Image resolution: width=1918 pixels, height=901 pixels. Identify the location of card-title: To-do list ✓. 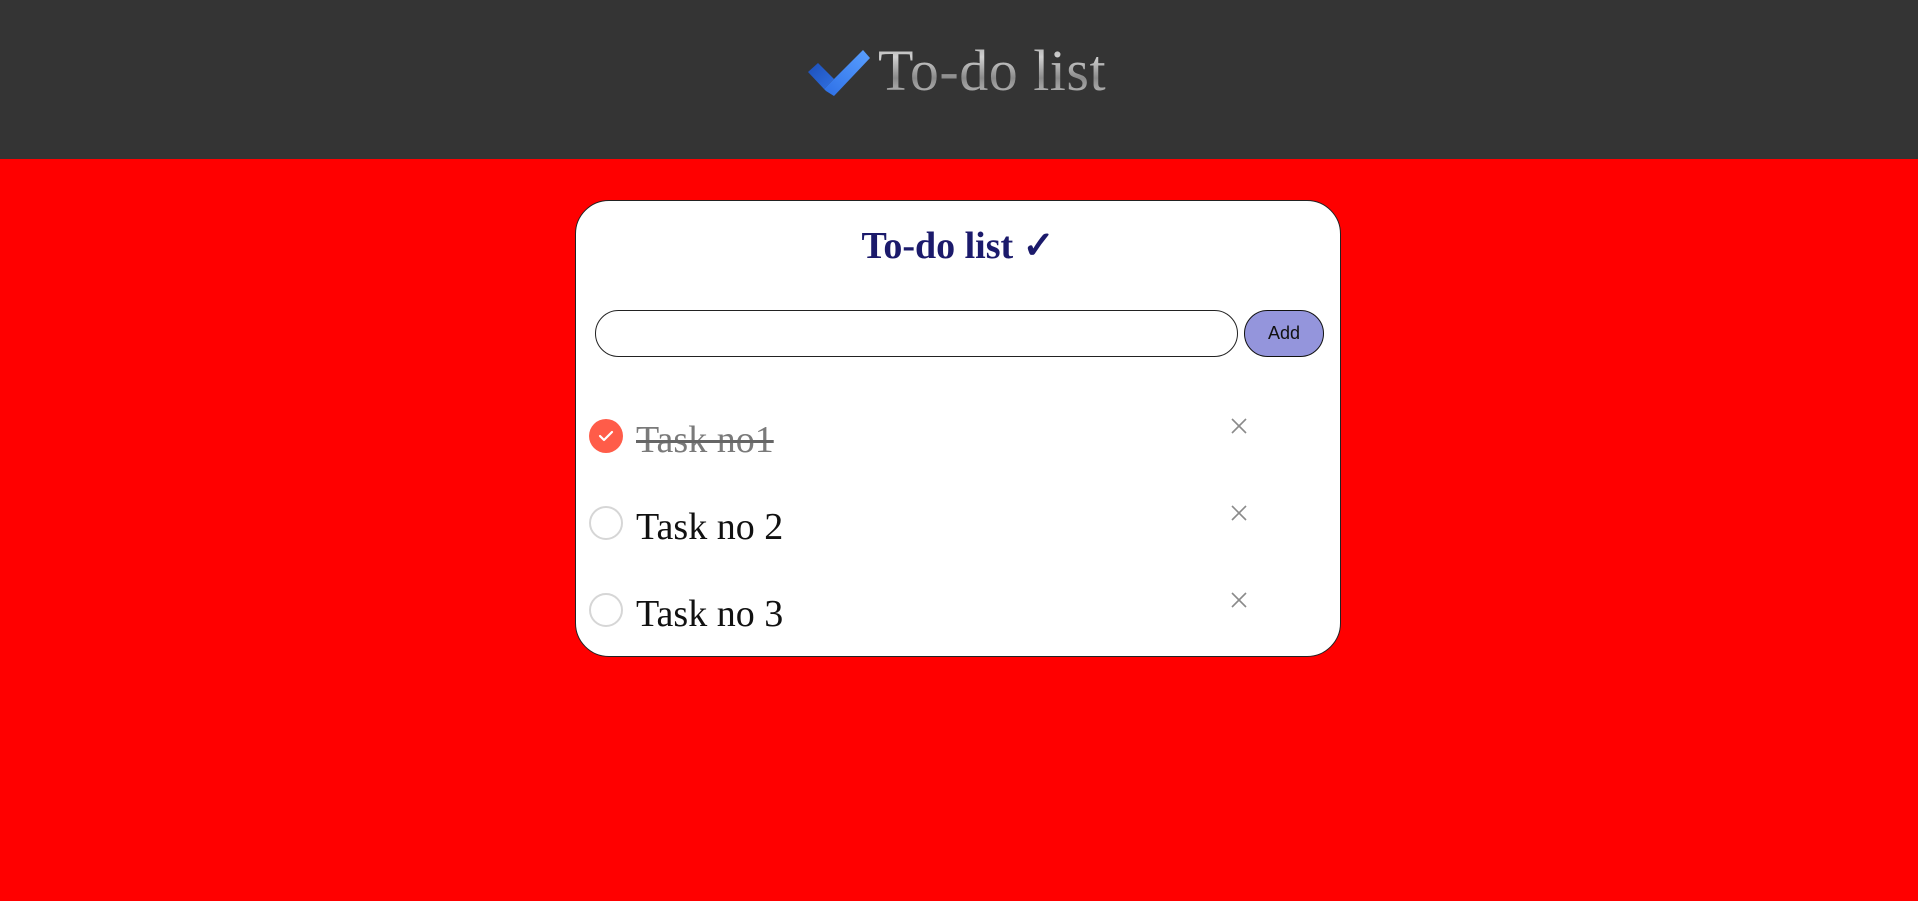
(958, 246).